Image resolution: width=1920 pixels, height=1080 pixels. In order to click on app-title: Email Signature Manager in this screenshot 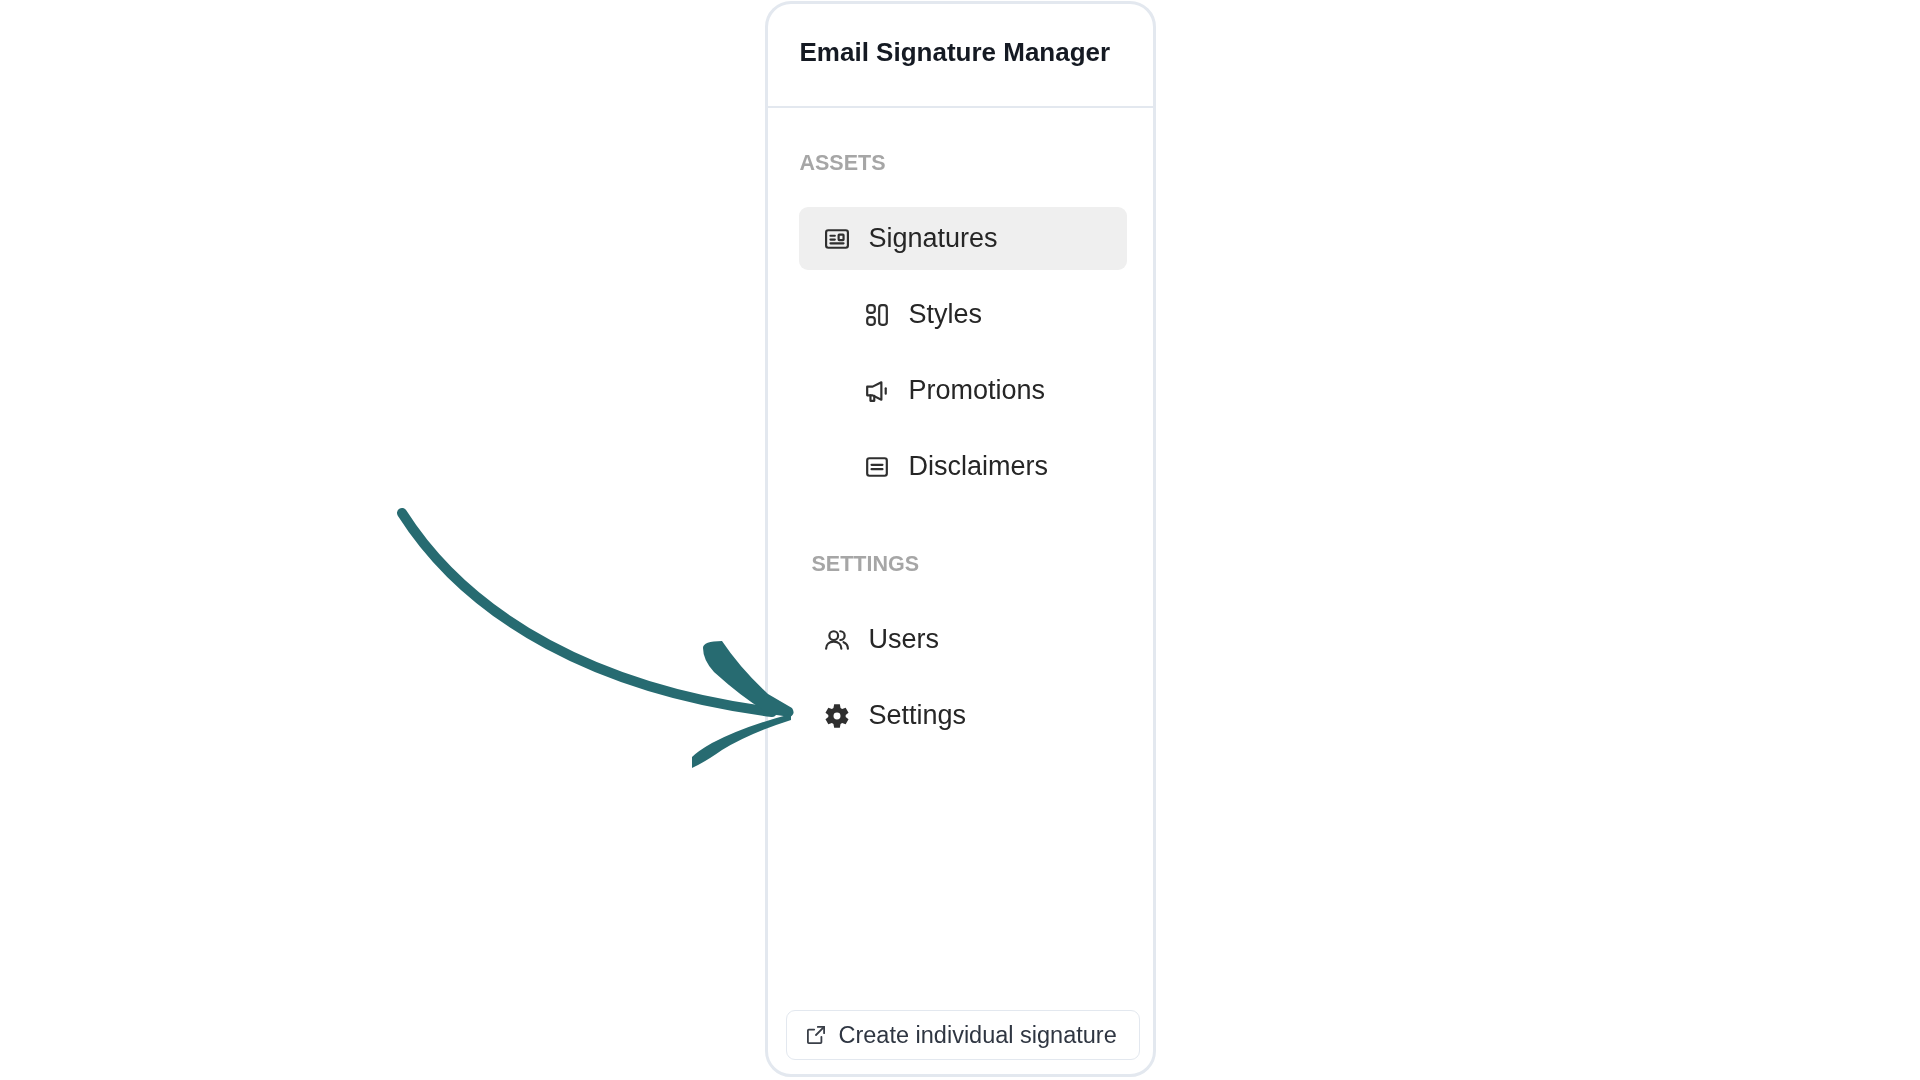, I will do `click(955, 52)`.